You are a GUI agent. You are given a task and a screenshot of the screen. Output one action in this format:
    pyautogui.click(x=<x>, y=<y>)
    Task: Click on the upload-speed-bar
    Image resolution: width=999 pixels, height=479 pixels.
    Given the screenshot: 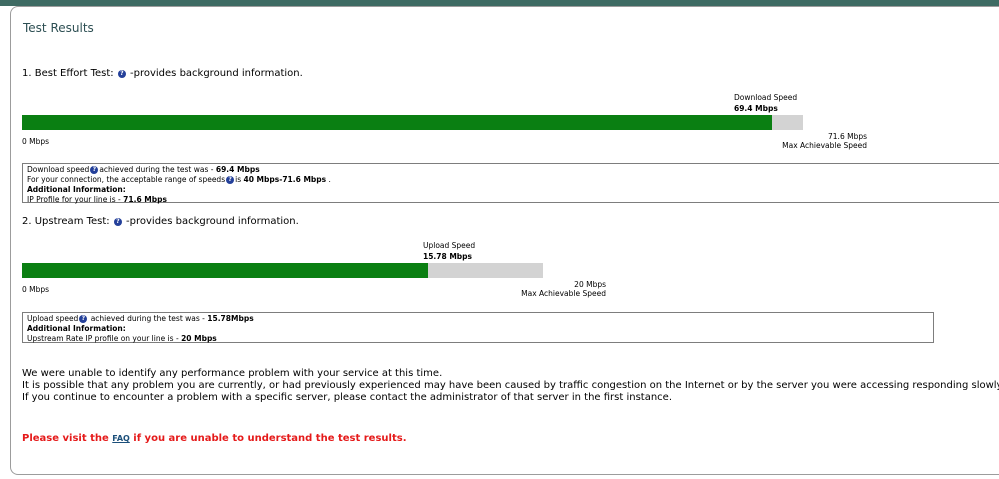 What is the action you would take?
    pyautogui.click(x=282, y=270)
    